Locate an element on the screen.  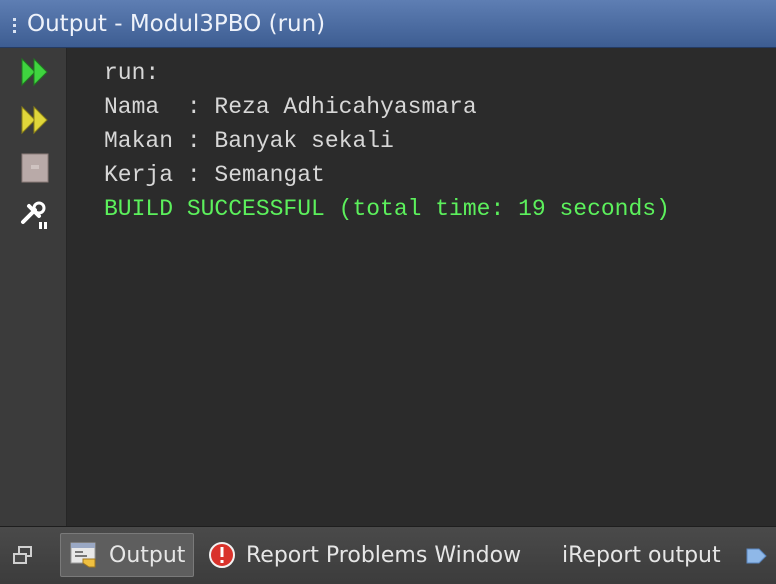
tab-report-problems: Report Problems Window is located at coordinates (364, 555).